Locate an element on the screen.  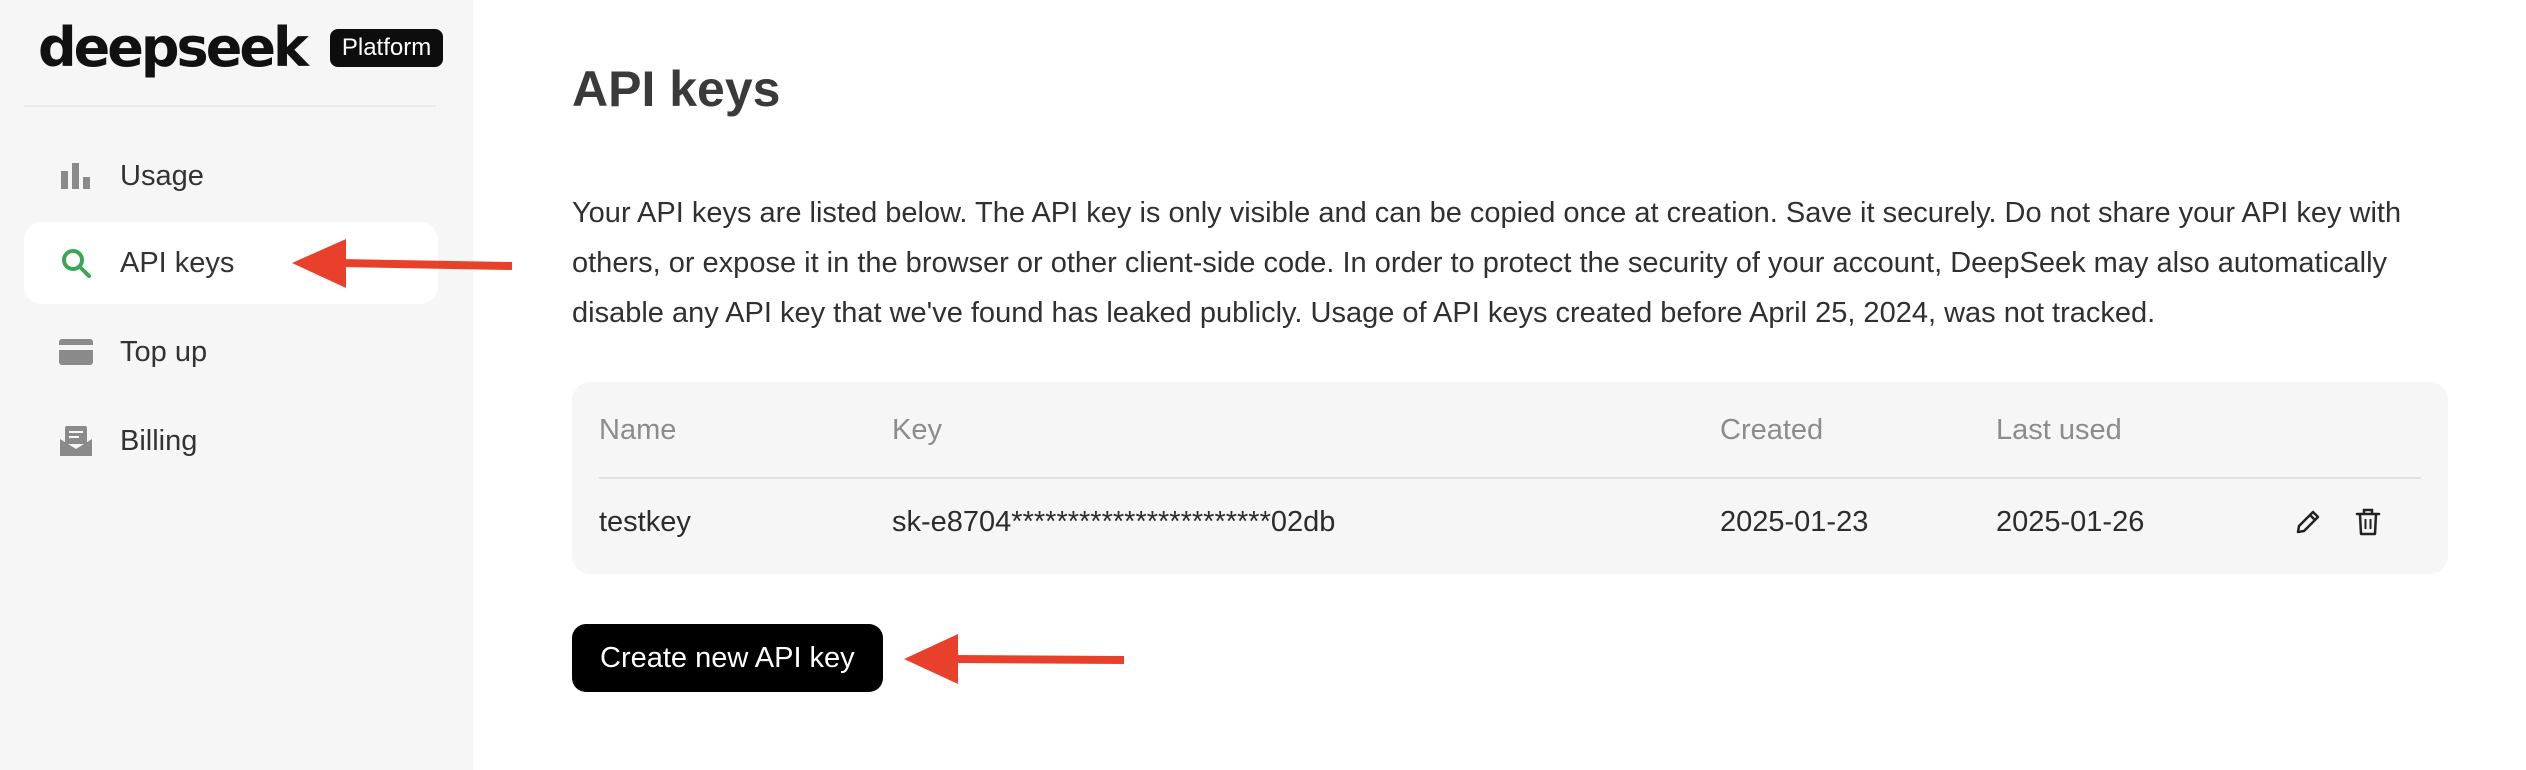
annotation-arrow-create-button is located at coordinates (1014, 659).